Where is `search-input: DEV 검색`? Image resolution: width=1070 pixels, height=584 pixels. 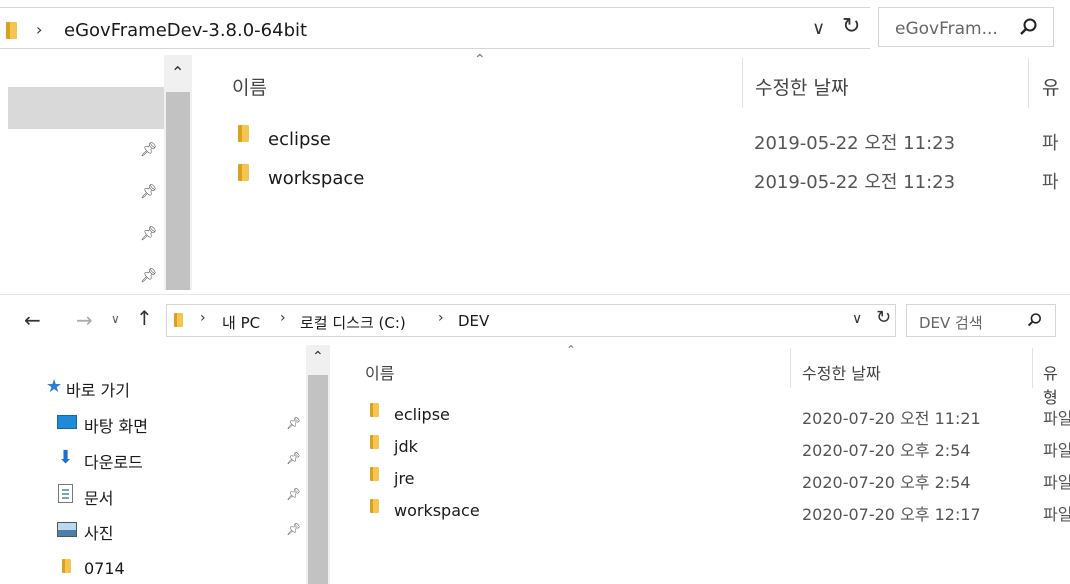 search-input: DEV 검색 is located at coordinates (951, 322).